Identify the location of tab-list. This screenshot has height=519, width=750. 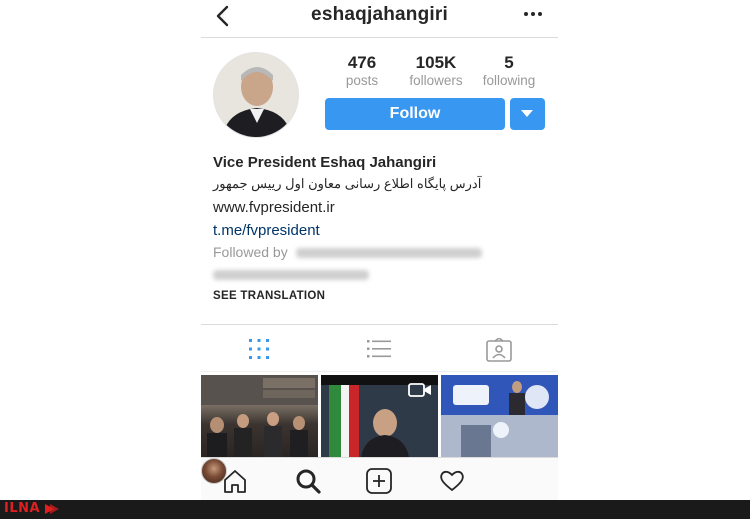
(379, 349).